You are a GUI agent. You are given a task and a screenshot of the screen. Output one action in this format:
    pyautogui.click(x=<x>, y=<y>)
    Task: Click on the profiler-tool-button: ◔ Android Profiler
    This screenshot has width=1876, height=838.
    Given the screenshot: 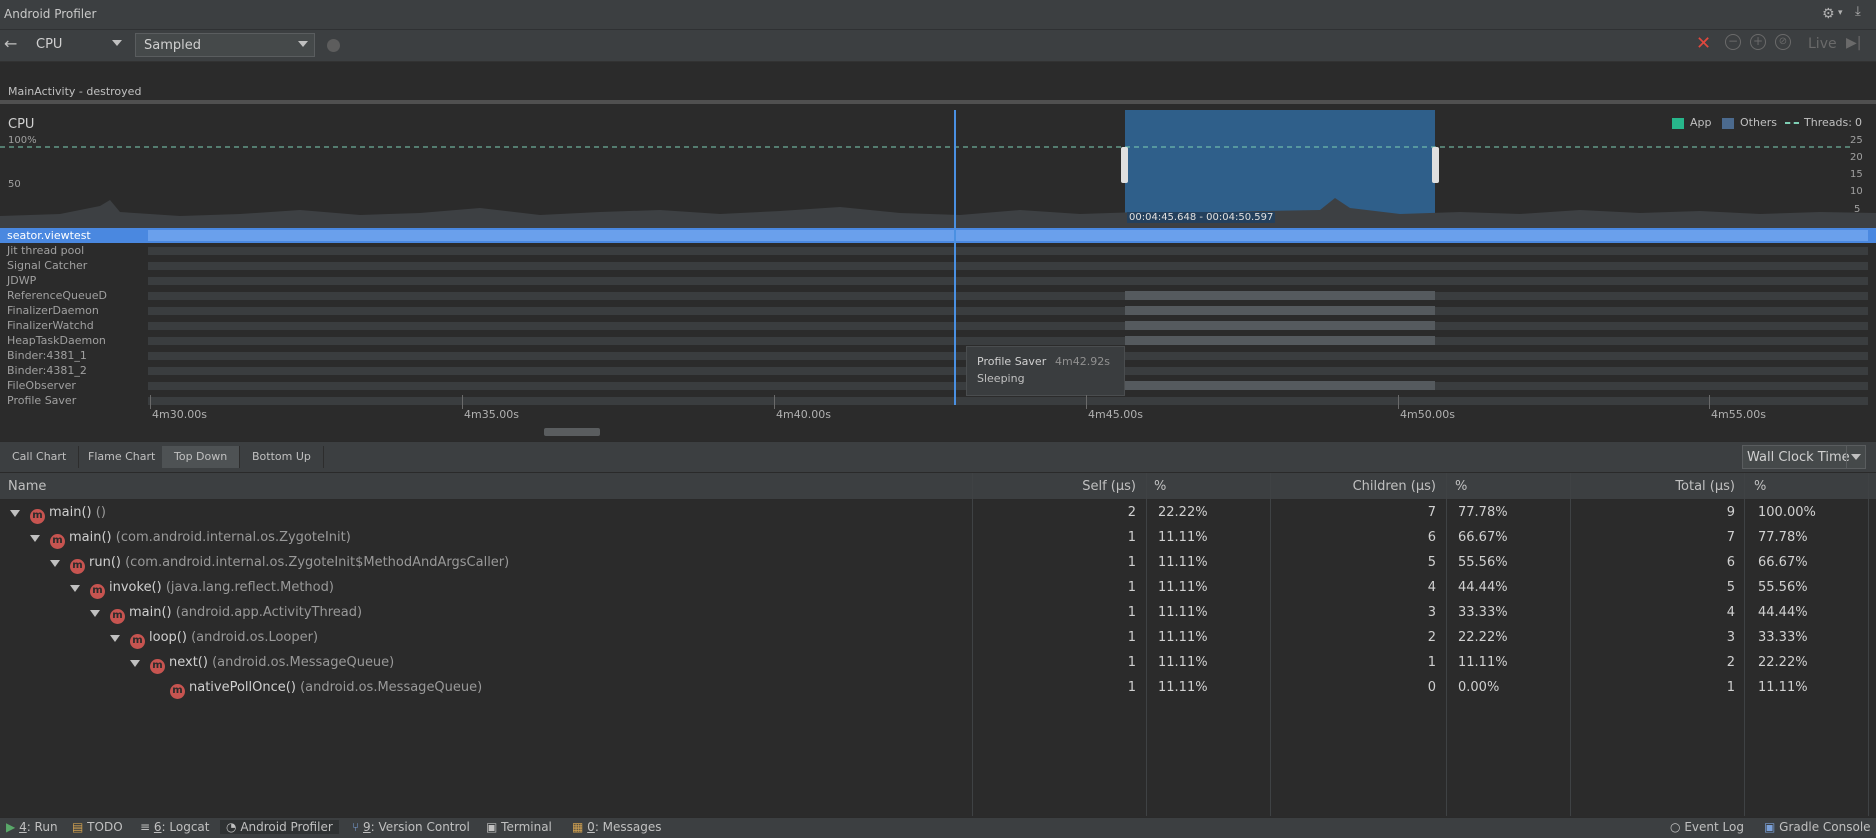 What is the action you would take?
    pyautogui.click(x=279, y=827)
    